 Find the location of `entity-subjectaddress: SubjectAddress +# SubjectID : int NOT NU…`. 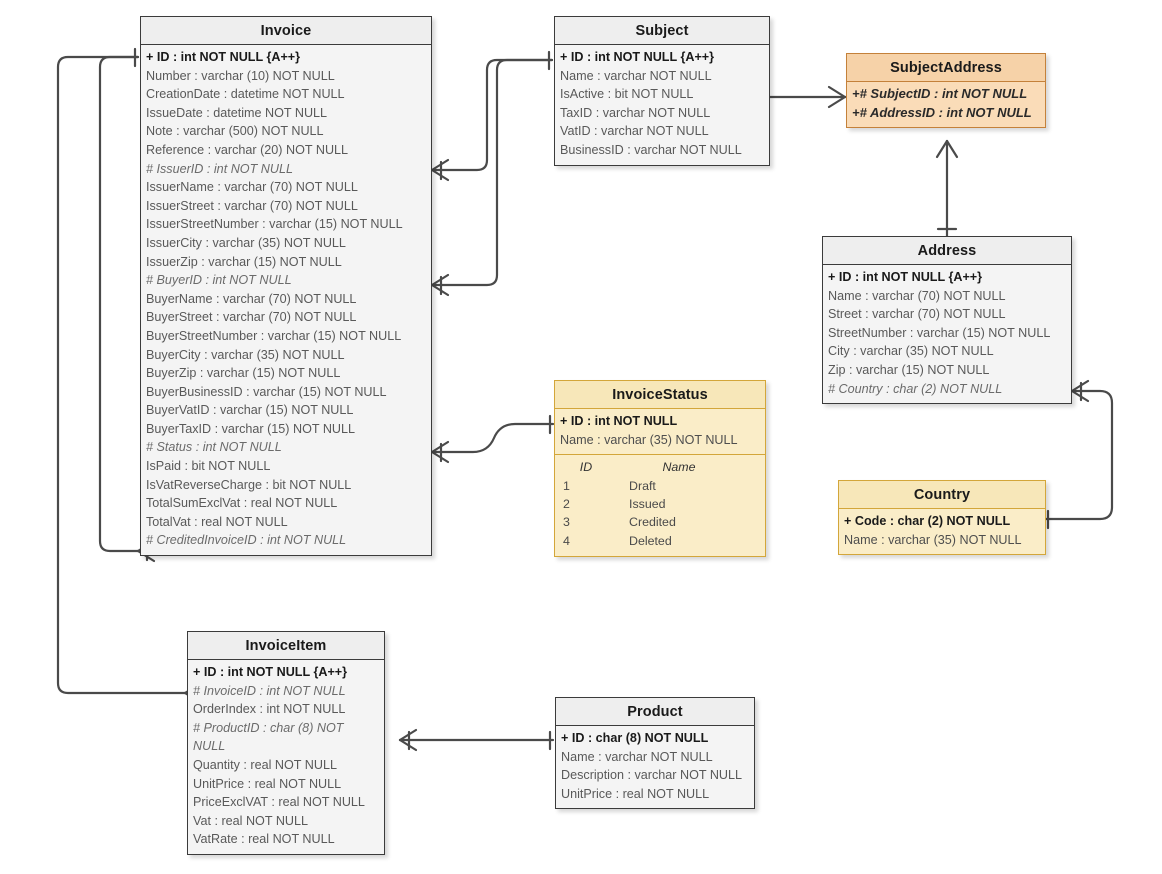

entity-subjectaddress: SubjectAddress +# SubjectID : int NOT NU… is located at coordinates (946, 91).